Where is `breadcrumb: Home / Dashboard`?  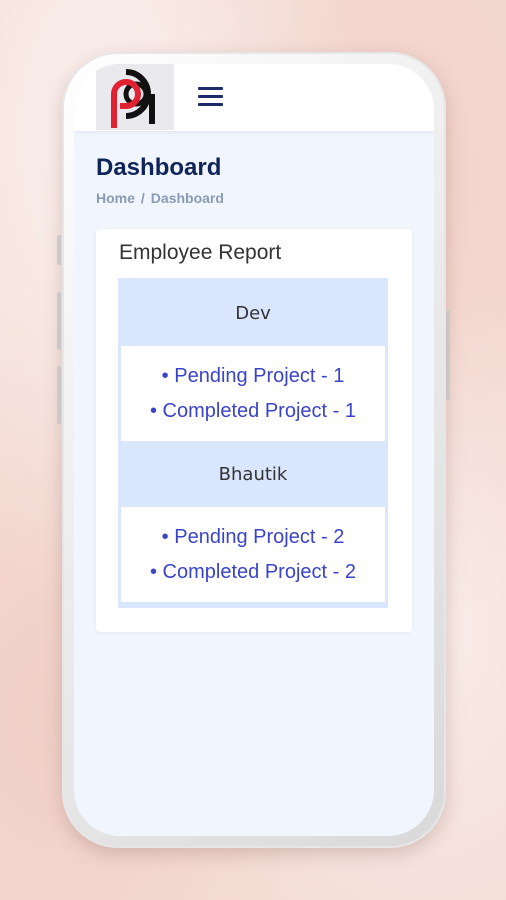 breadcrumb: Home / Dashboard is located at coordinates (160, 198).